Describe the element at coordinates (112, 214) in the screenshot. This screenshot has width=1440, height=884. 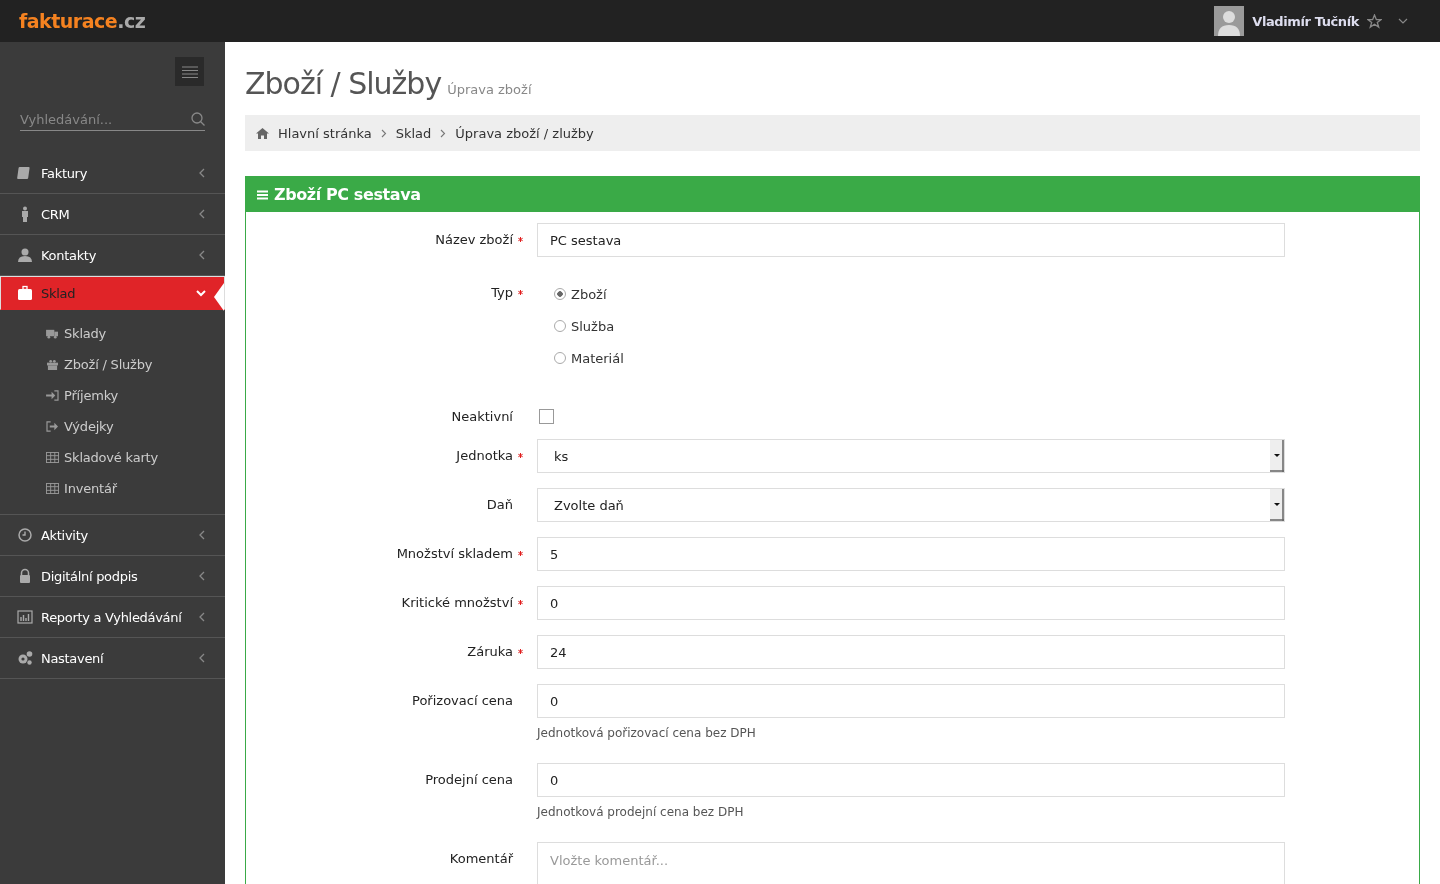
I see `sidebar-item: CRM` at that location.